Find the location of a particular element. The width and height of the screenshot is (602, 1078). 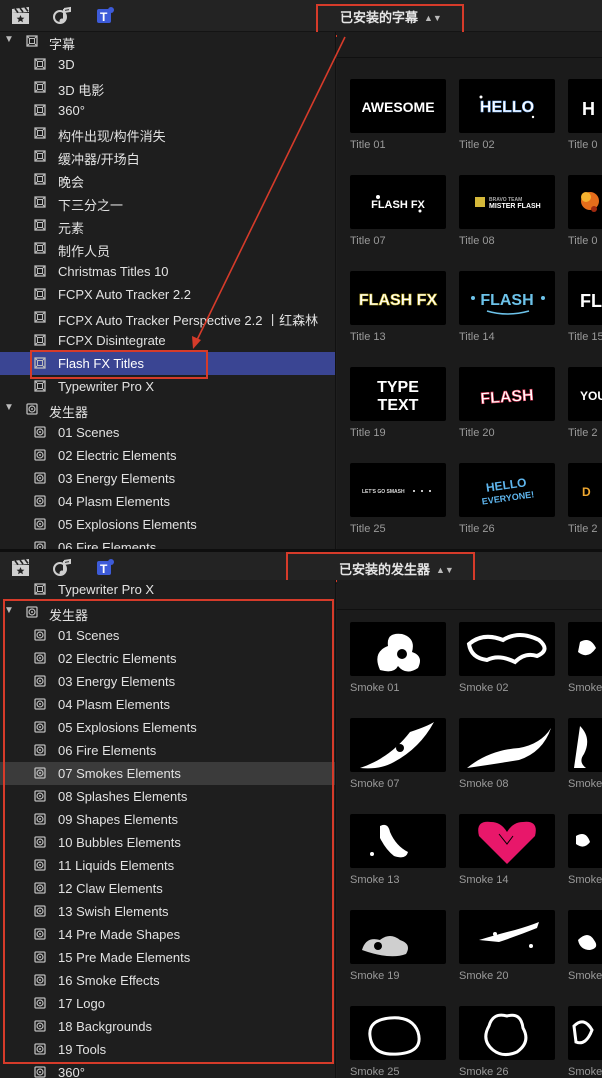

sidebar-item-label: Typewriter Pro X is located at coordinates (106, 589).